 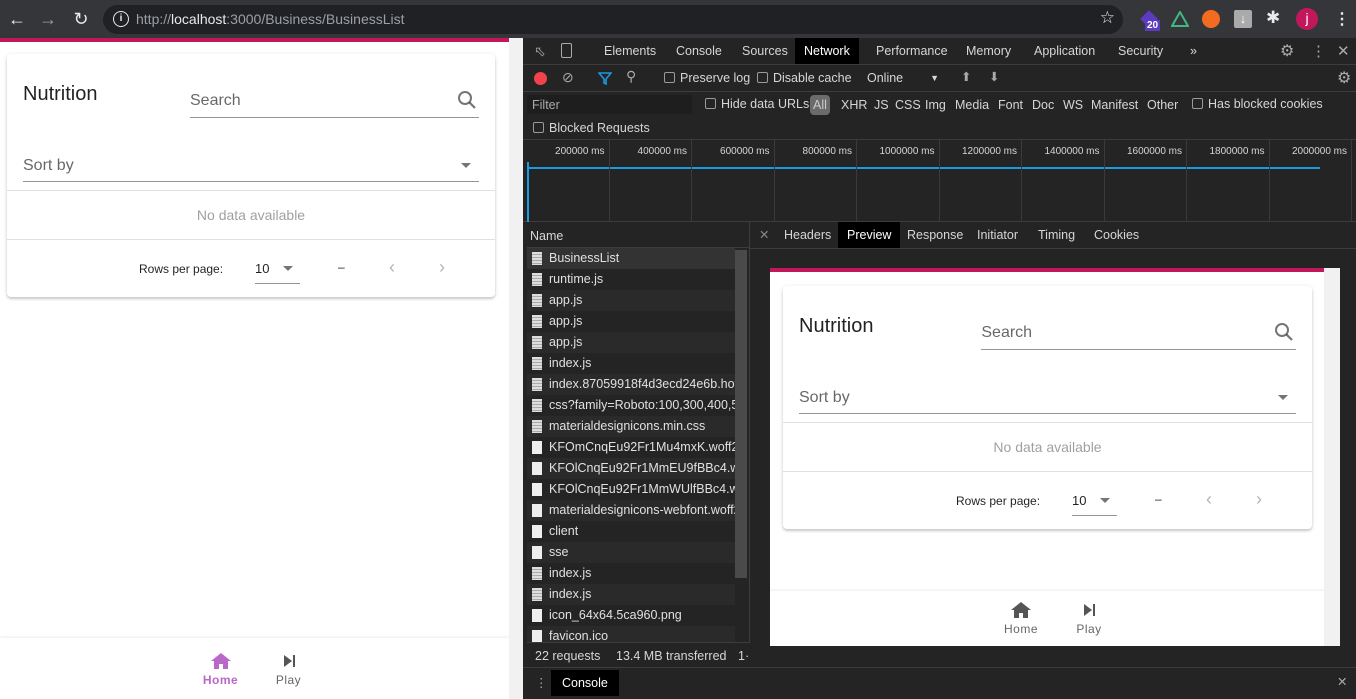 What do you see at coordinates (631, 76) in the screenshot?
I see `search-icon: ⚲` at bounding box center [631, 76].